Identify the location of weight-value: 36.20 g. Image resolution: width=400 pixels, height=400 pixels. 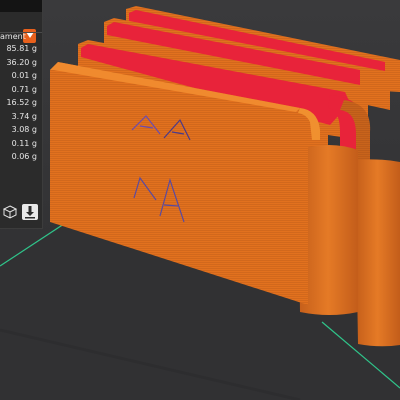
(21, 62).